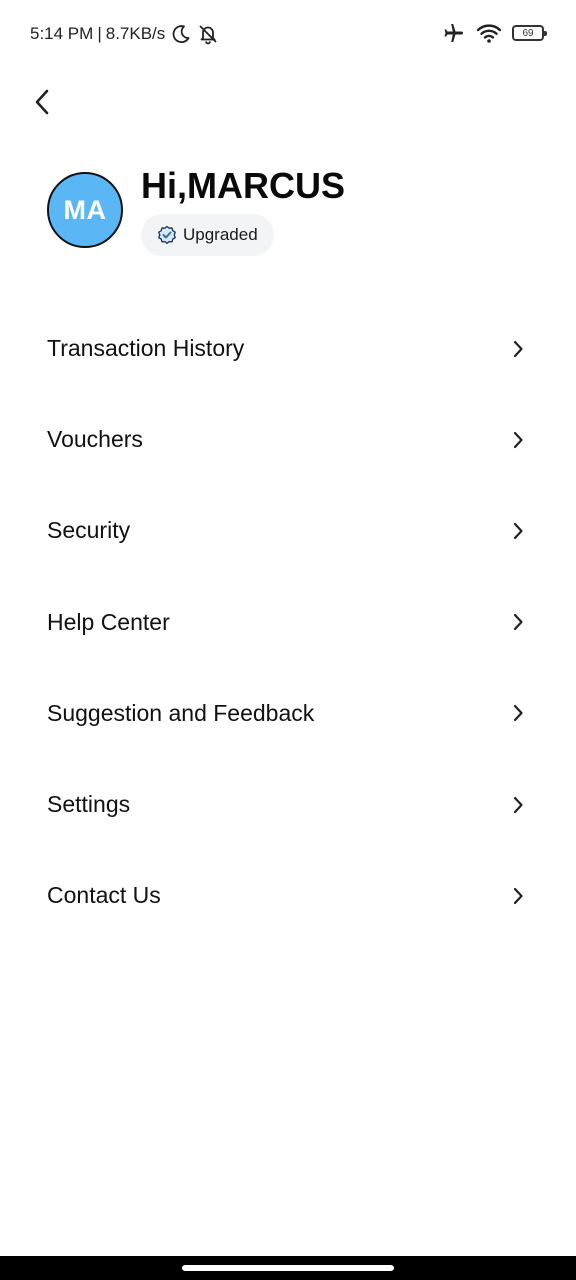 The image size is (576, 1280). I want to click on home-indicator, so click(288, 1268).